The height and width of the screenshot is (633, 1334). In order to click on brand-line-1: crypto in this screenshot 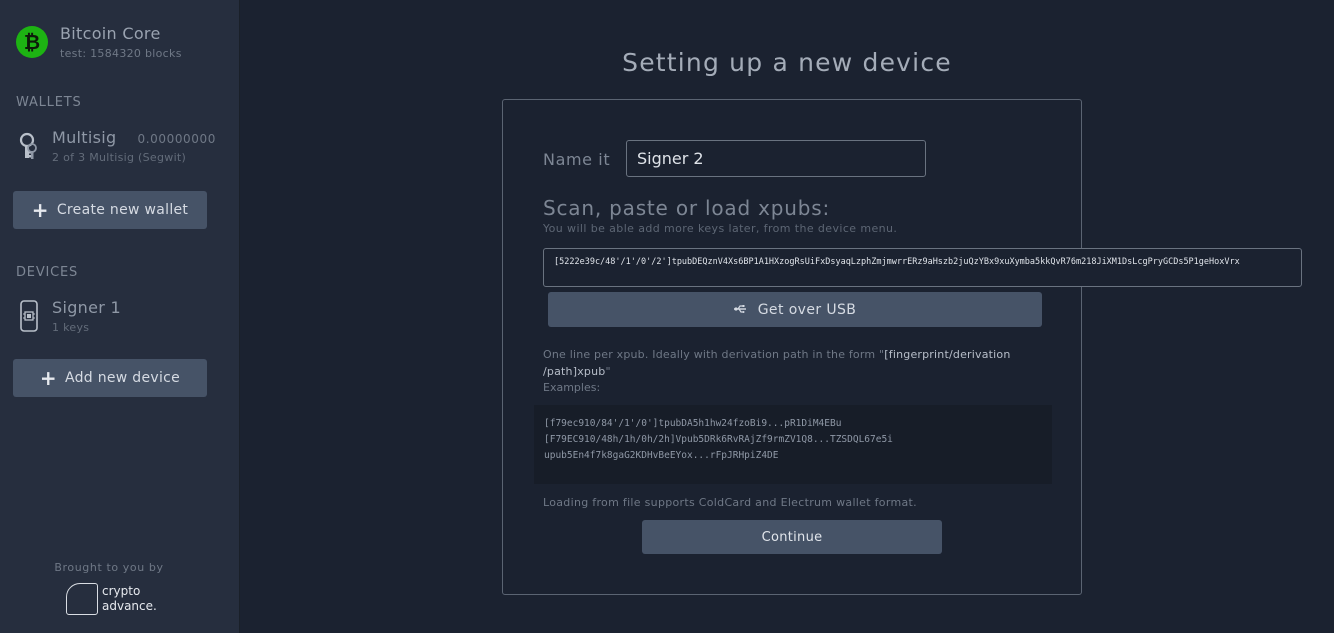, I will do `click(121, 591)`.